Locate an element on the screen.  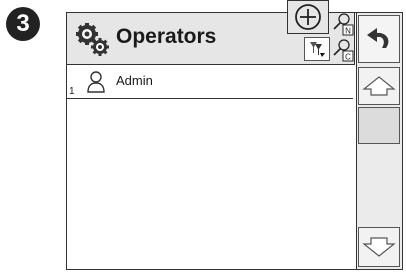
add-operator-button is located at coordinates (308, 17).